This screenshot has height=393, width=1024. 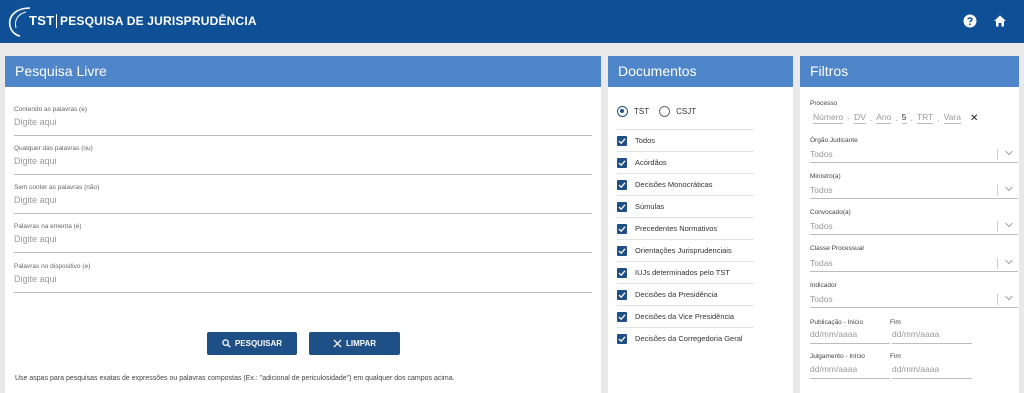 I want to click on convocado-value: Todos, so click(x=821, y=226).